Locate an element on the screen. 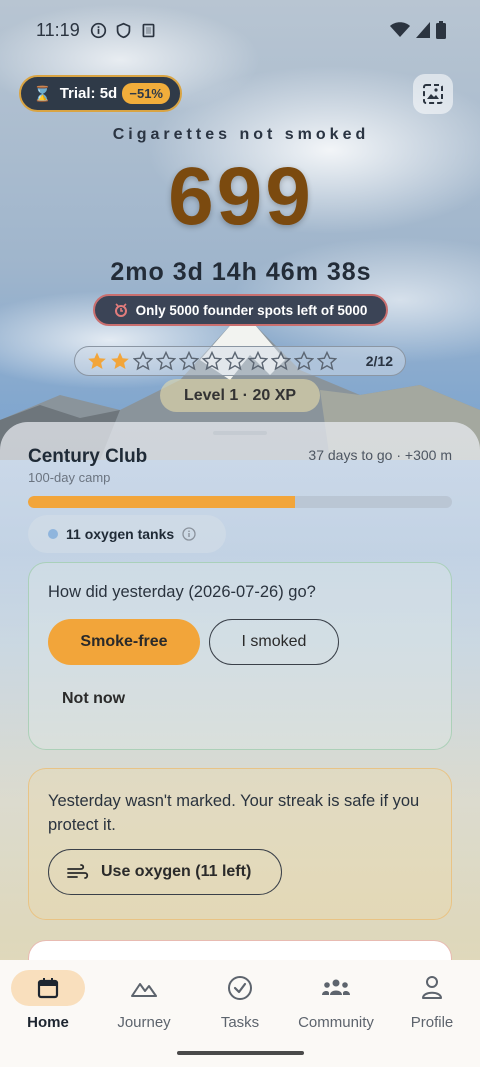 The image size is (480, 1067). stars-row is located at coordinates (212, 361).